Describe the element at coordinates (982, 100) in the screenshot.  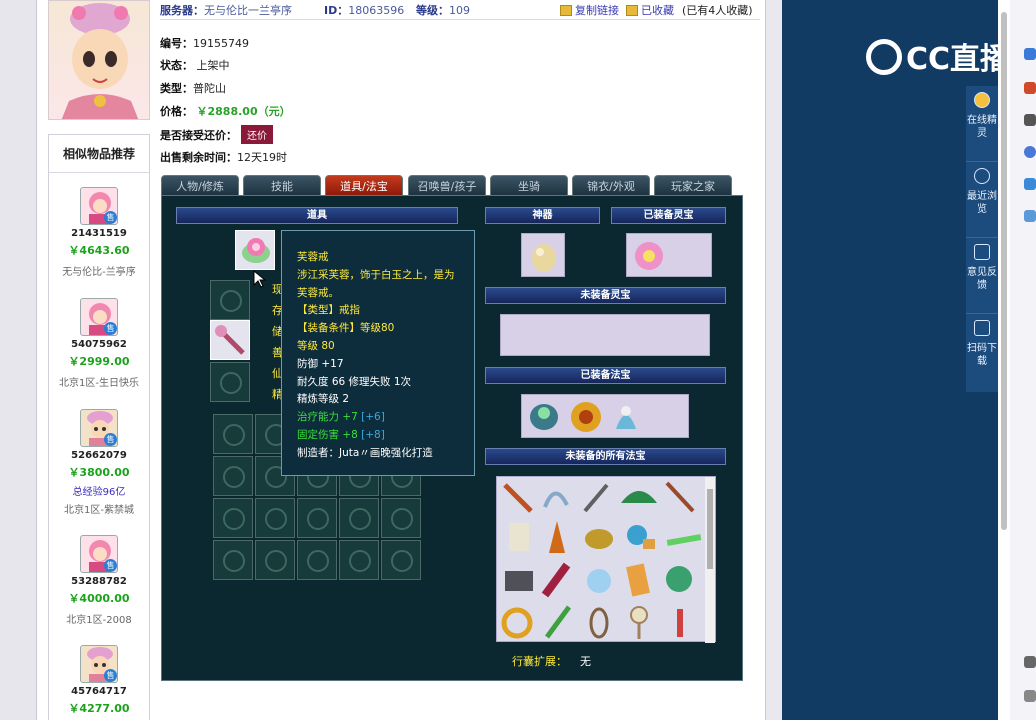
I see `helper-avatar-icon` at that location.